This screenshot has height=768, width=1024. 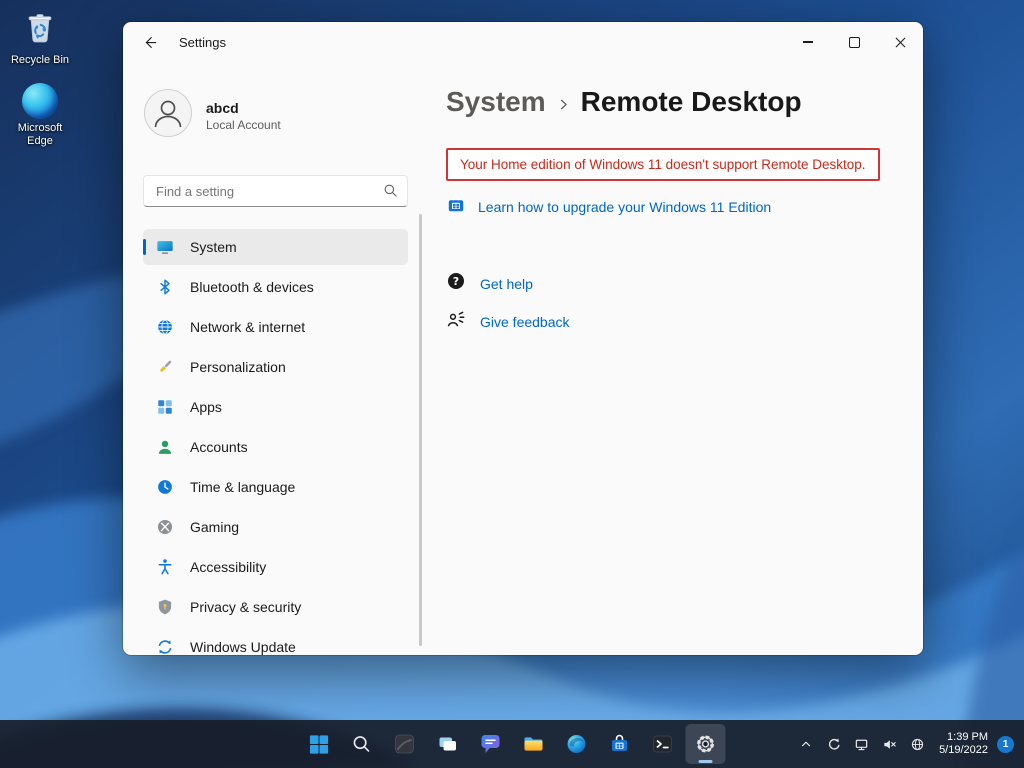 I want to click on accounts-icon, so click(x=165, y=447).